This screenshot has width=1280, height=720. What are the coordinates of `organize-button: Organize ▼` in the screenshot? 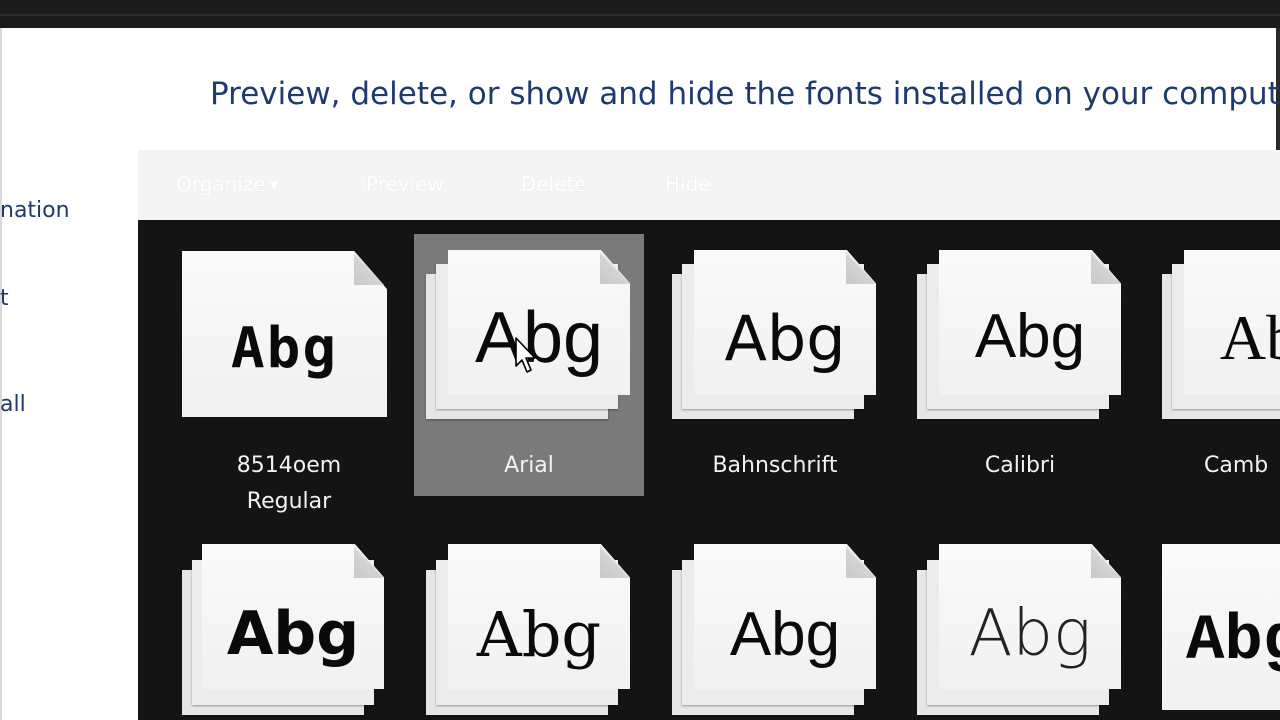 It's located at (227, 184).